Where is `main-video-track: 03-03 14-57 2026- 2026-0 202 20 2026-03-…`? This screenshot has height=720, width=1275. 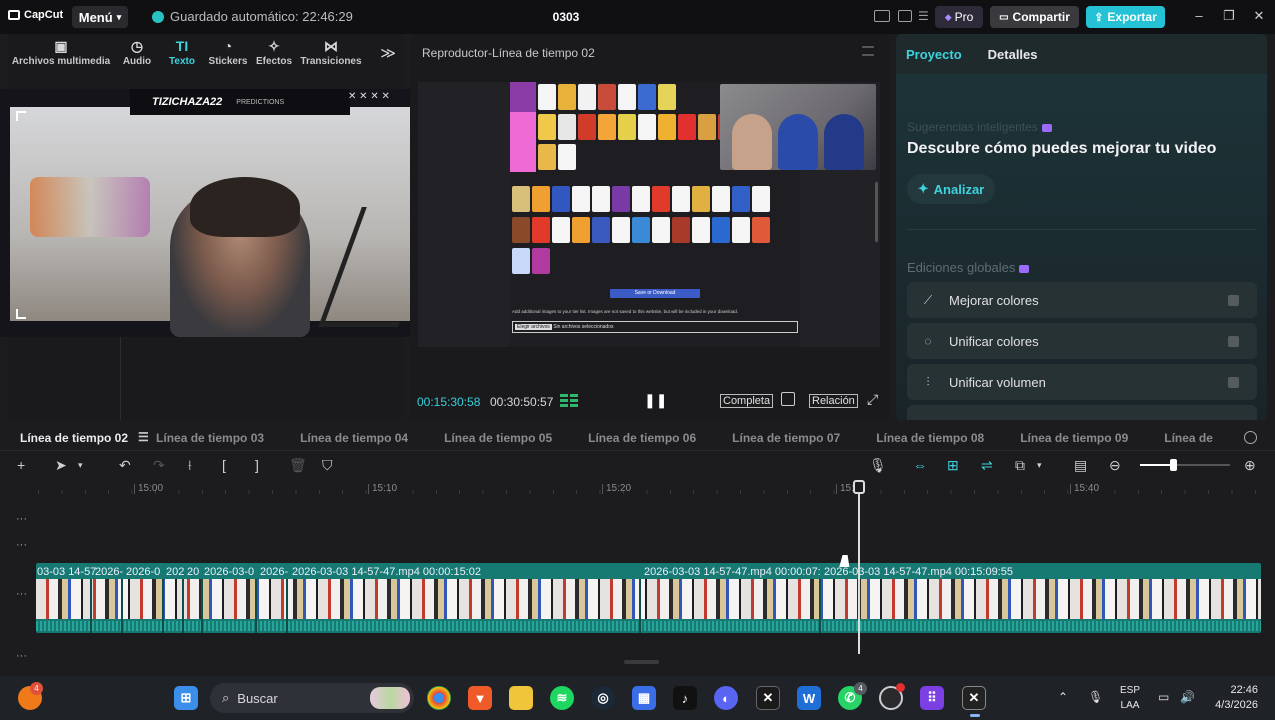 main-video-track: 03-03 14-57 2026- 2026-0 202 20 2026-03-… is located at coordinates (648, 598).